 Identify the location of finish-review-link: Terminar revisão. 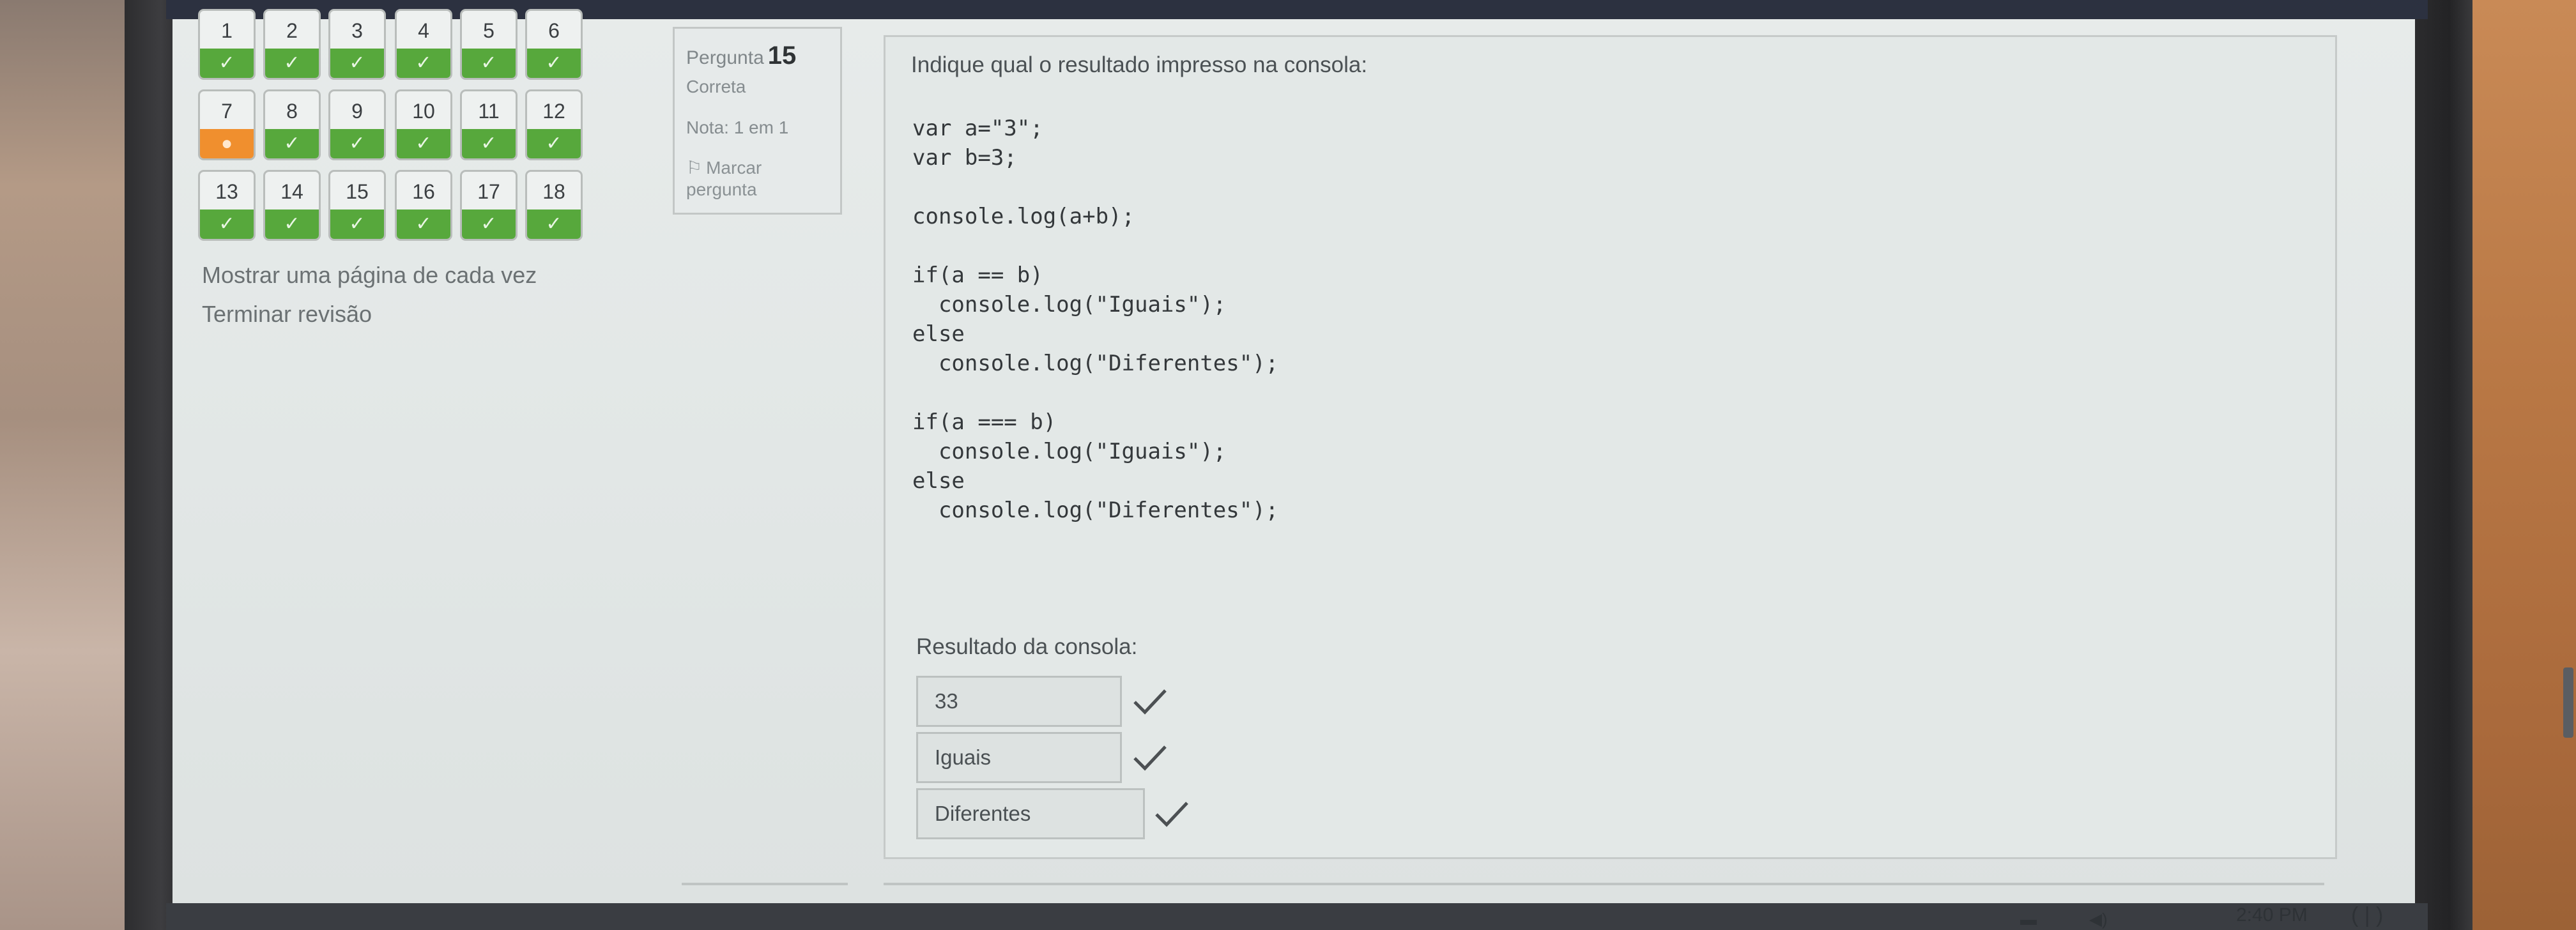
(287, 314).